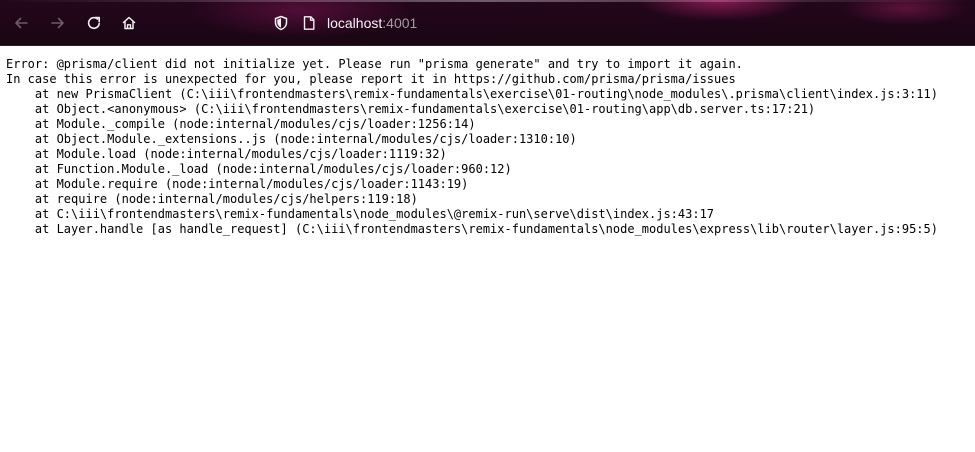  I want to click on page-icon, so click(309, 25).